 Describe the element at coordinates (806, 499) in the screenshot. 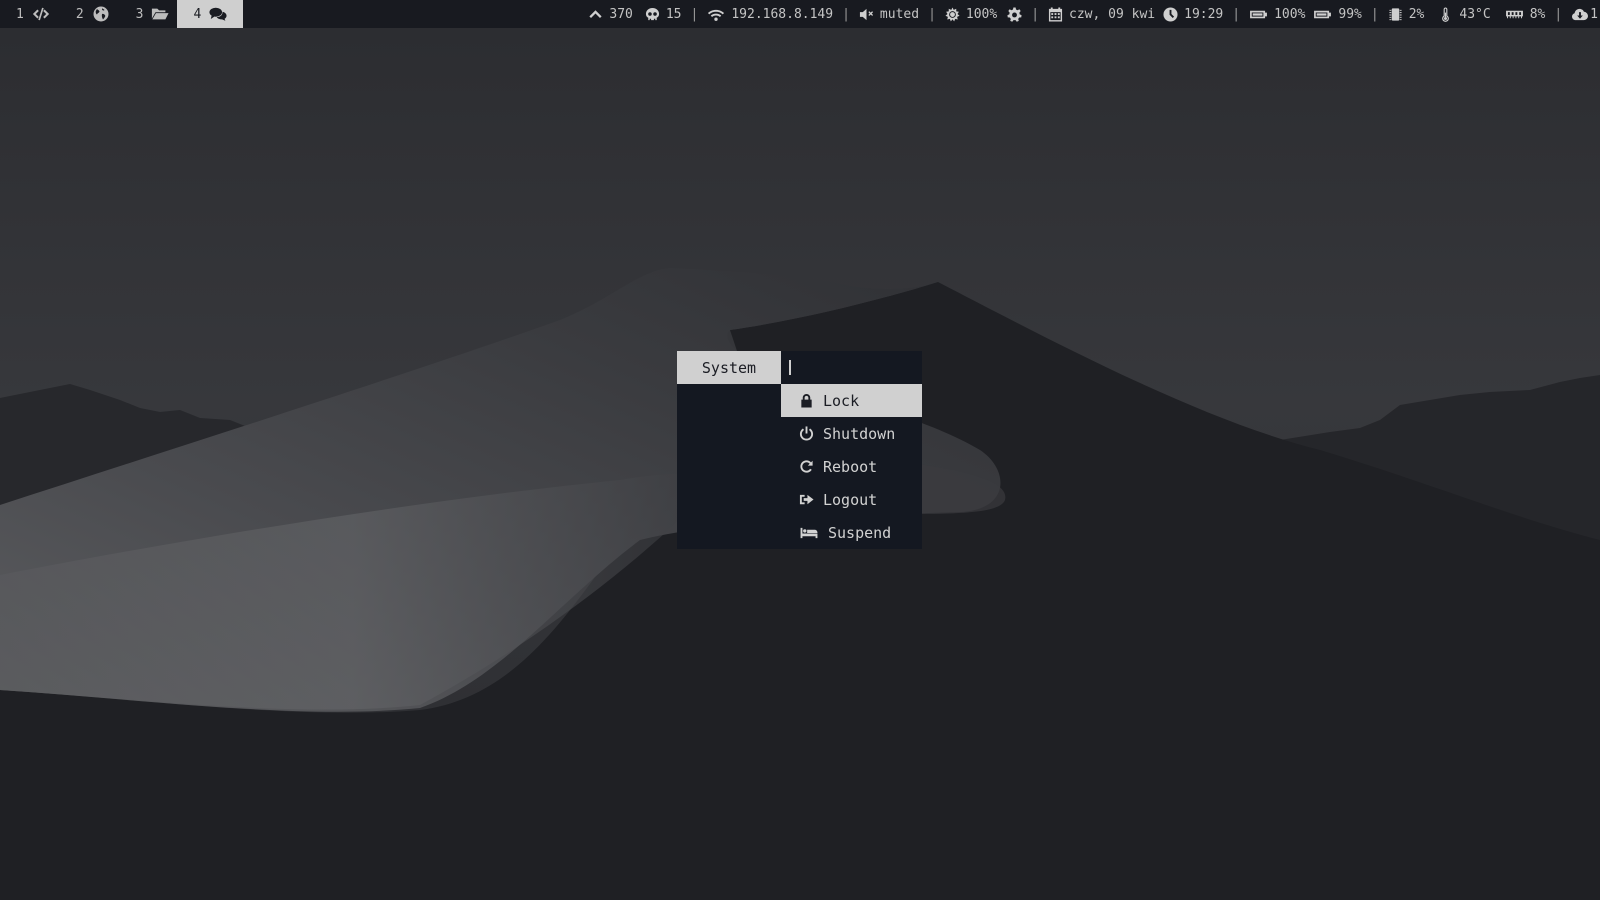

I see `sign-out-icon` at that location.